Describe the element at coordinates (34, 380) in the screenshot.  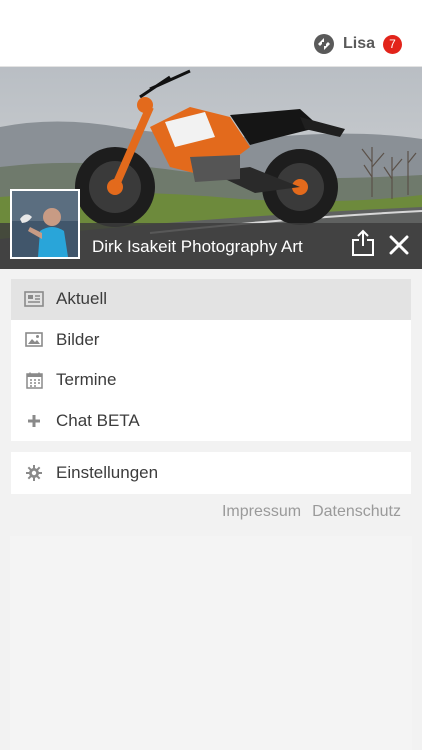
I see `calendar-icon` at that location.